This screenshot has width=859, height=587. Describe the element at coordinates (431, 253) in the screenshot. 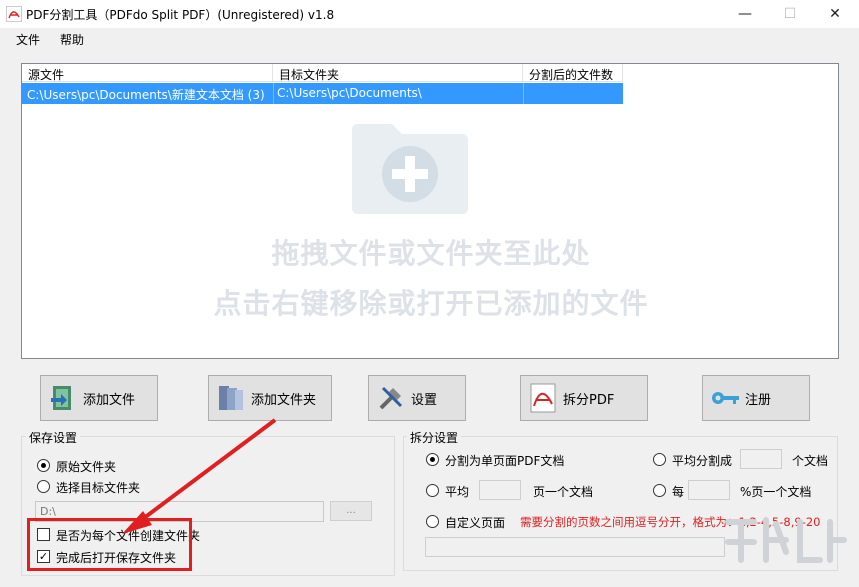

I see `drop-hint-line1: 拖拽文件或文件夹至此处` at that location.